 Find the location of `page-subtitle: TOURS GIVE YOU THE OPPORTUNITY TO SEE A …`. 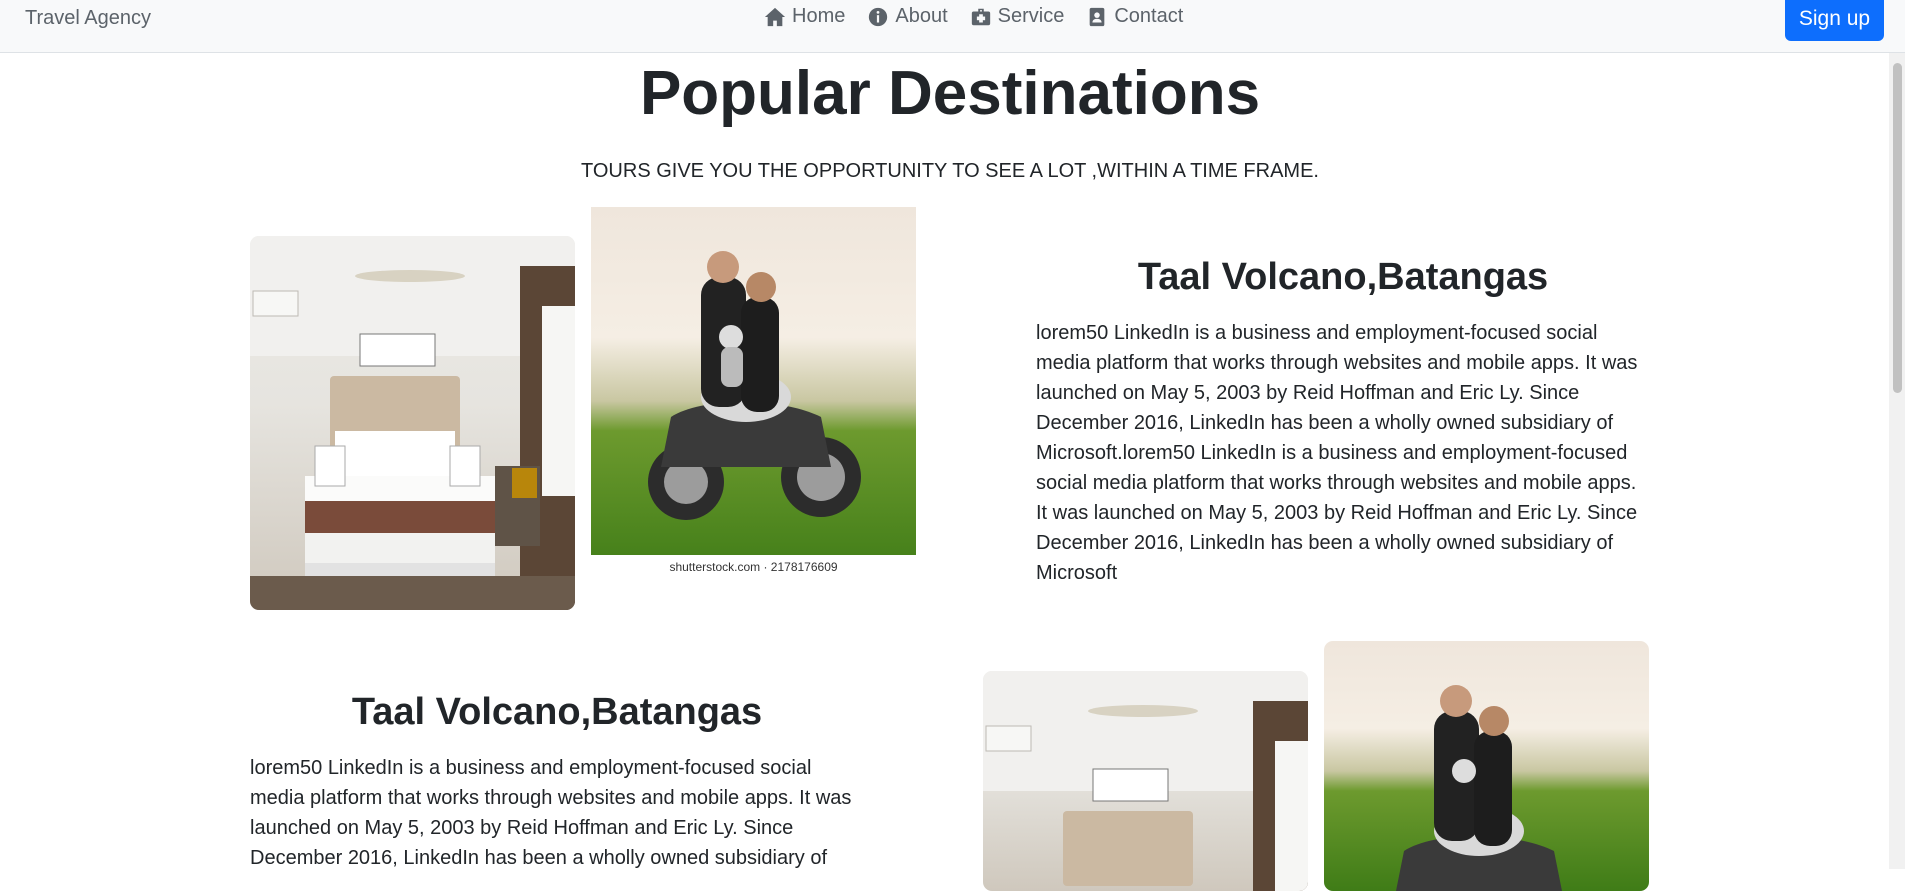

page-subtitle: TOURS GIVE YOU THE OPPORTUNITY TO SEE A … is located at coordinates (950, 171).